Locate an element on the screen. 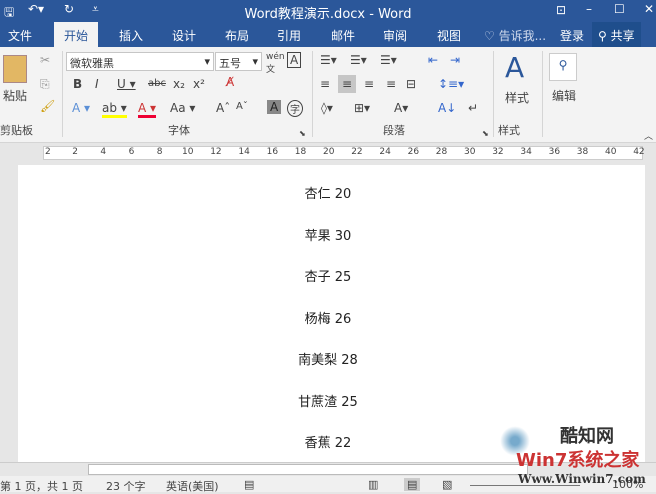  subscript-button: x₂ is located at coordinates (179, 84).